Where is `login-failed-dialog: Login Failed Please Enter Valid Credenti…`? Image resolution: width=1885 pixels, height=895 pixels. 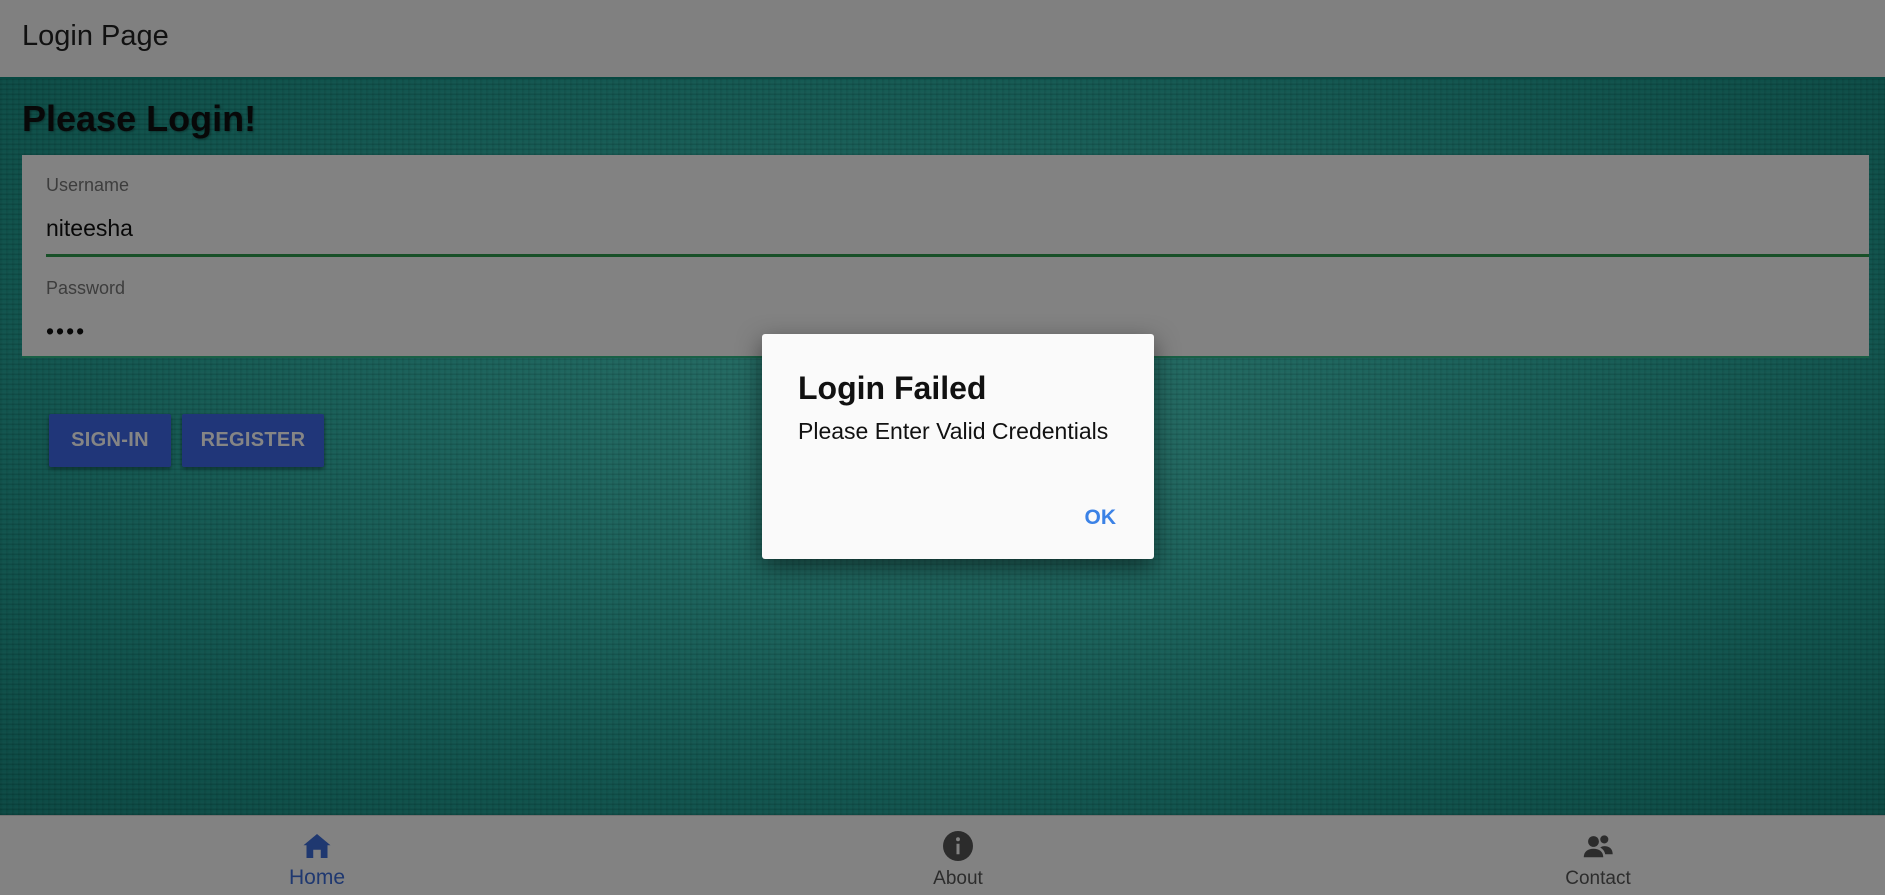
login-failed-dialog: Login Failed Please Enter Valid Credenti… is located at coordinates (958, 446).